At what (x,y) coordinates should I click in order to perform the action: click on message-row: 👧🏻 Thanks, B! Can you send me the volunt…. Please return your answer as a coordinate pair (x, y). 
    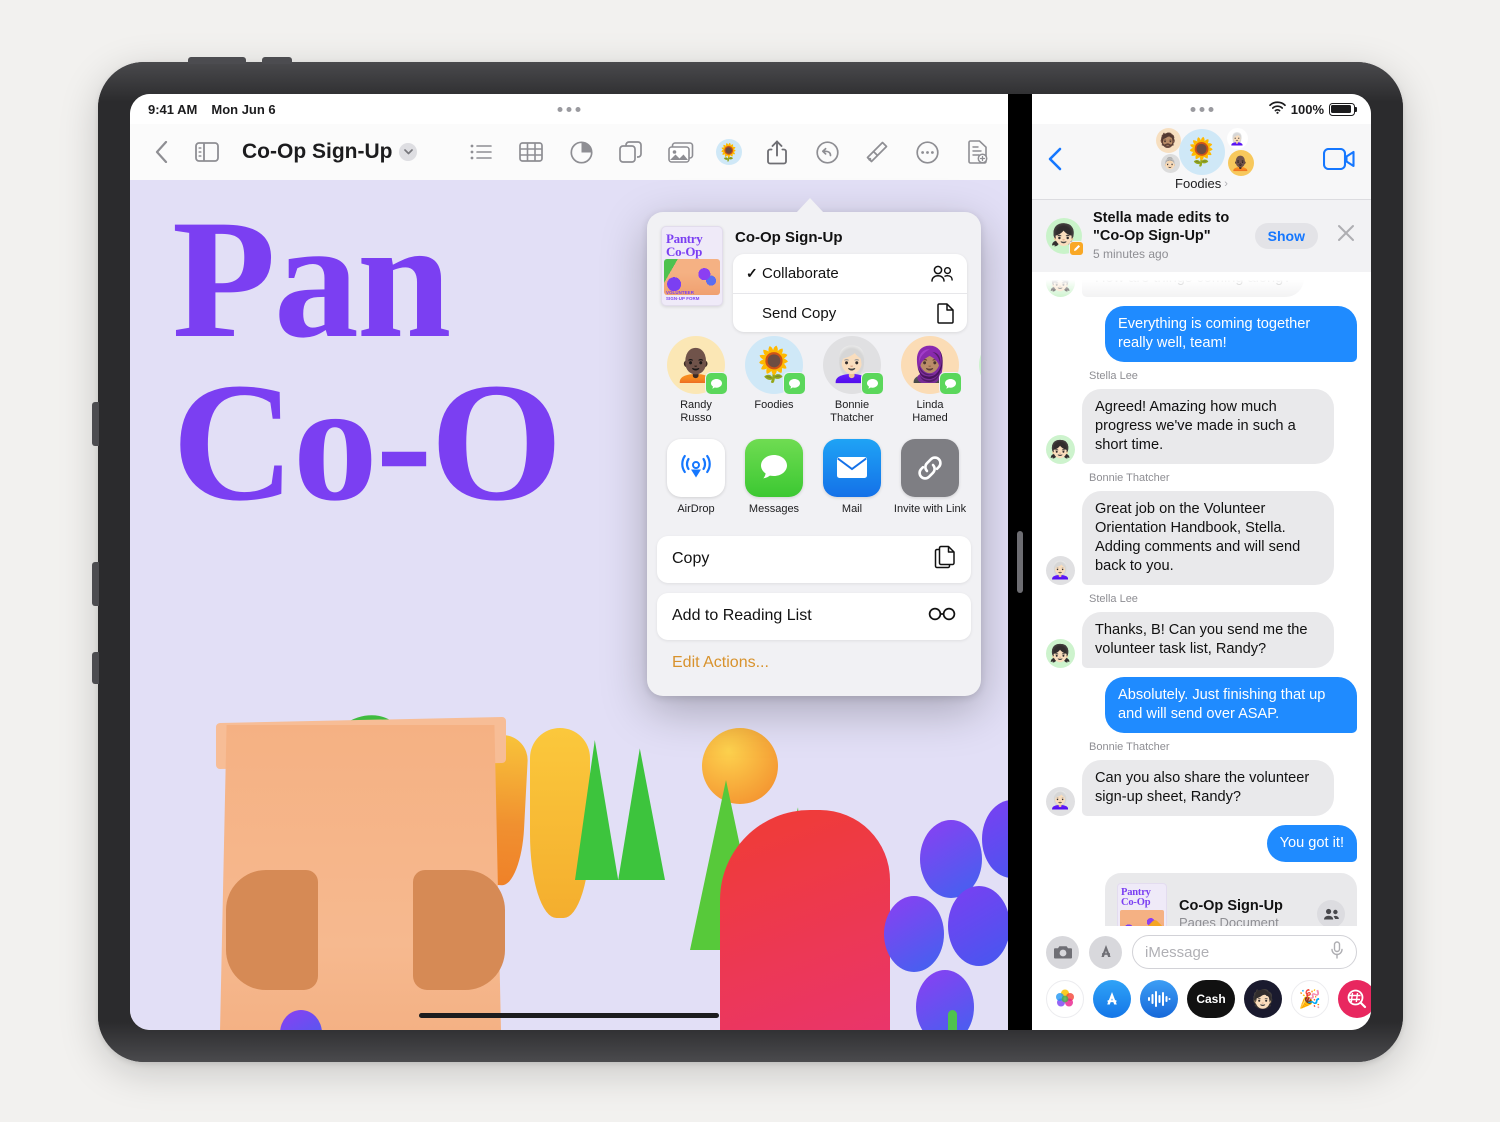
    Looking at the image, I should click on (1201, 640).